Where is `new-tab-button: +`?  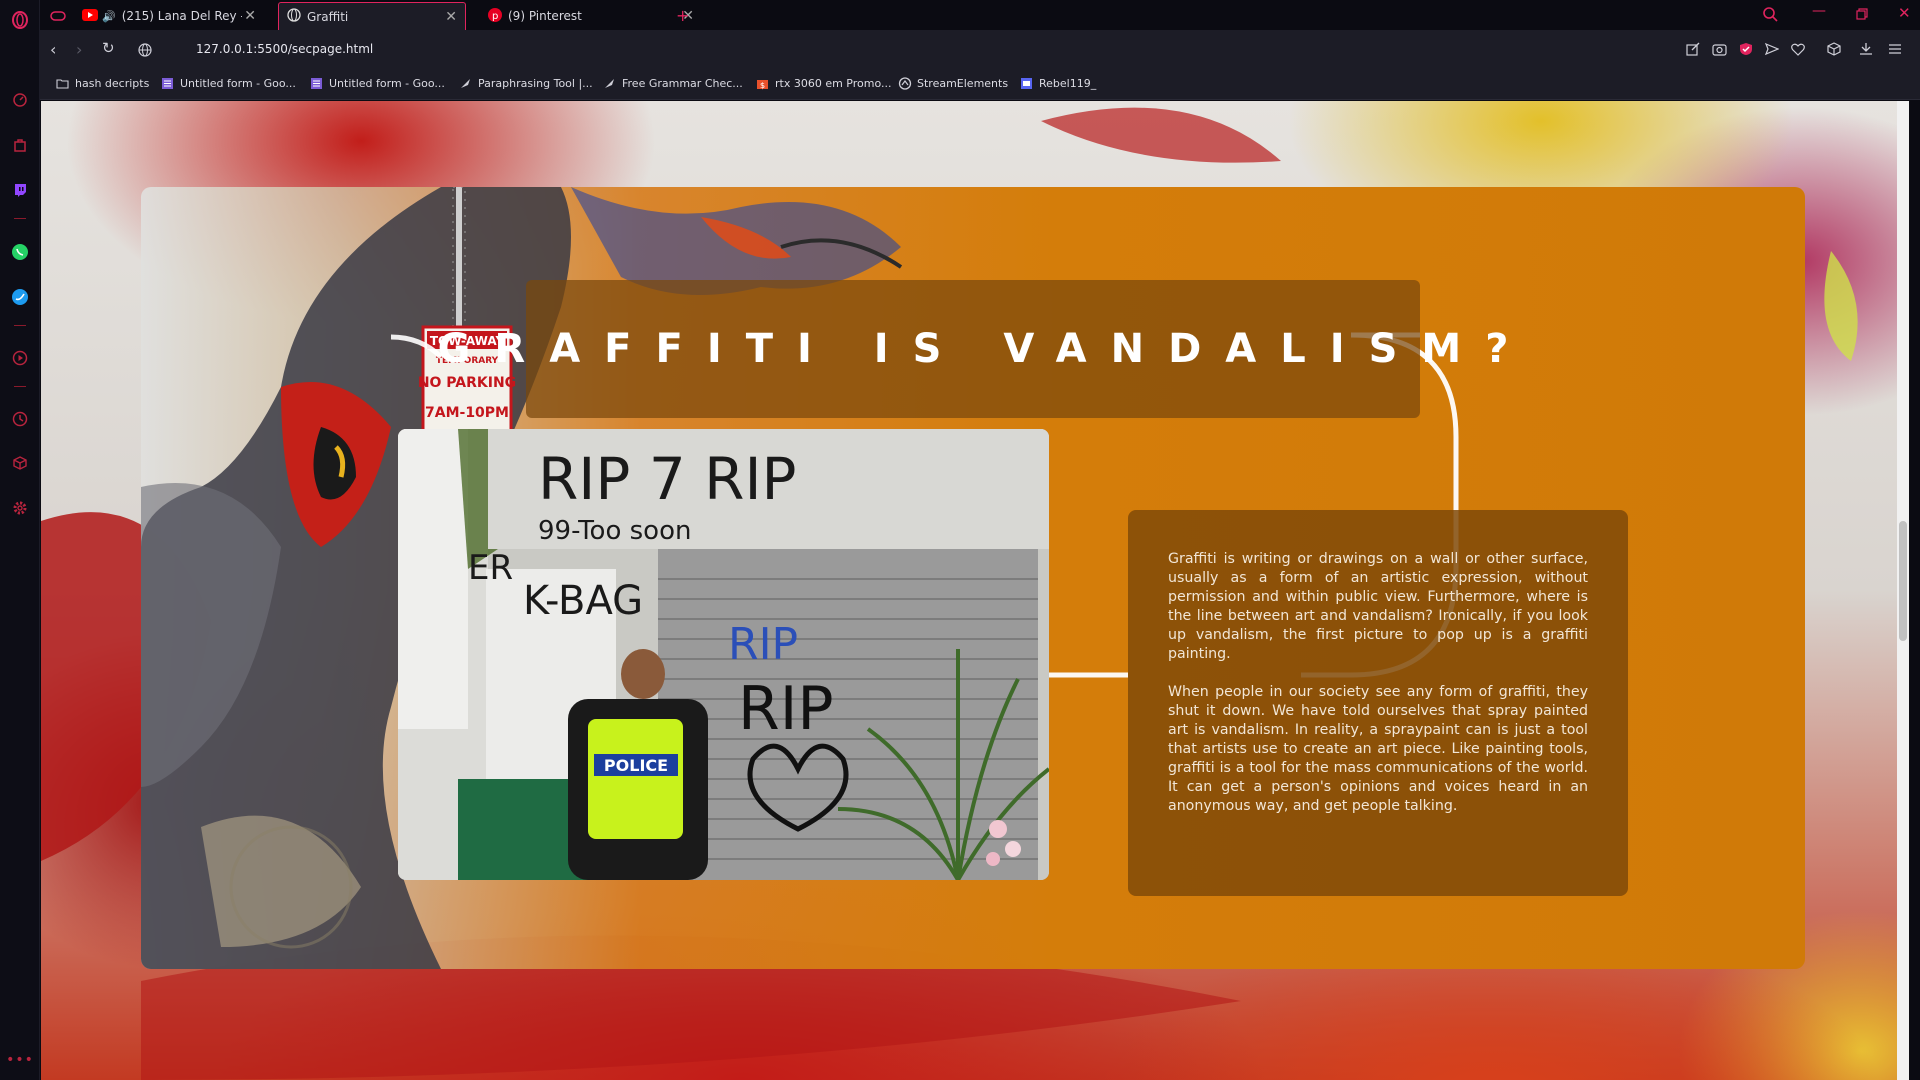 new-tab-button: + is located at coordinates (682, 15).